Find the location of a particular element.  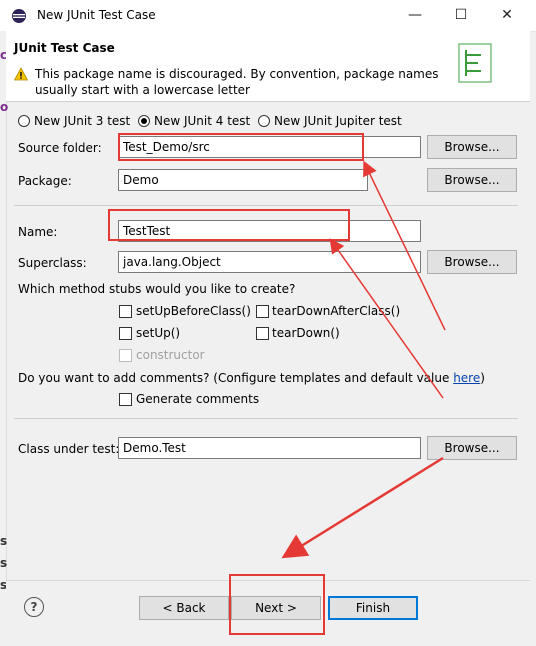

maximize-button: ☐ is located at coordinates (461, 15).